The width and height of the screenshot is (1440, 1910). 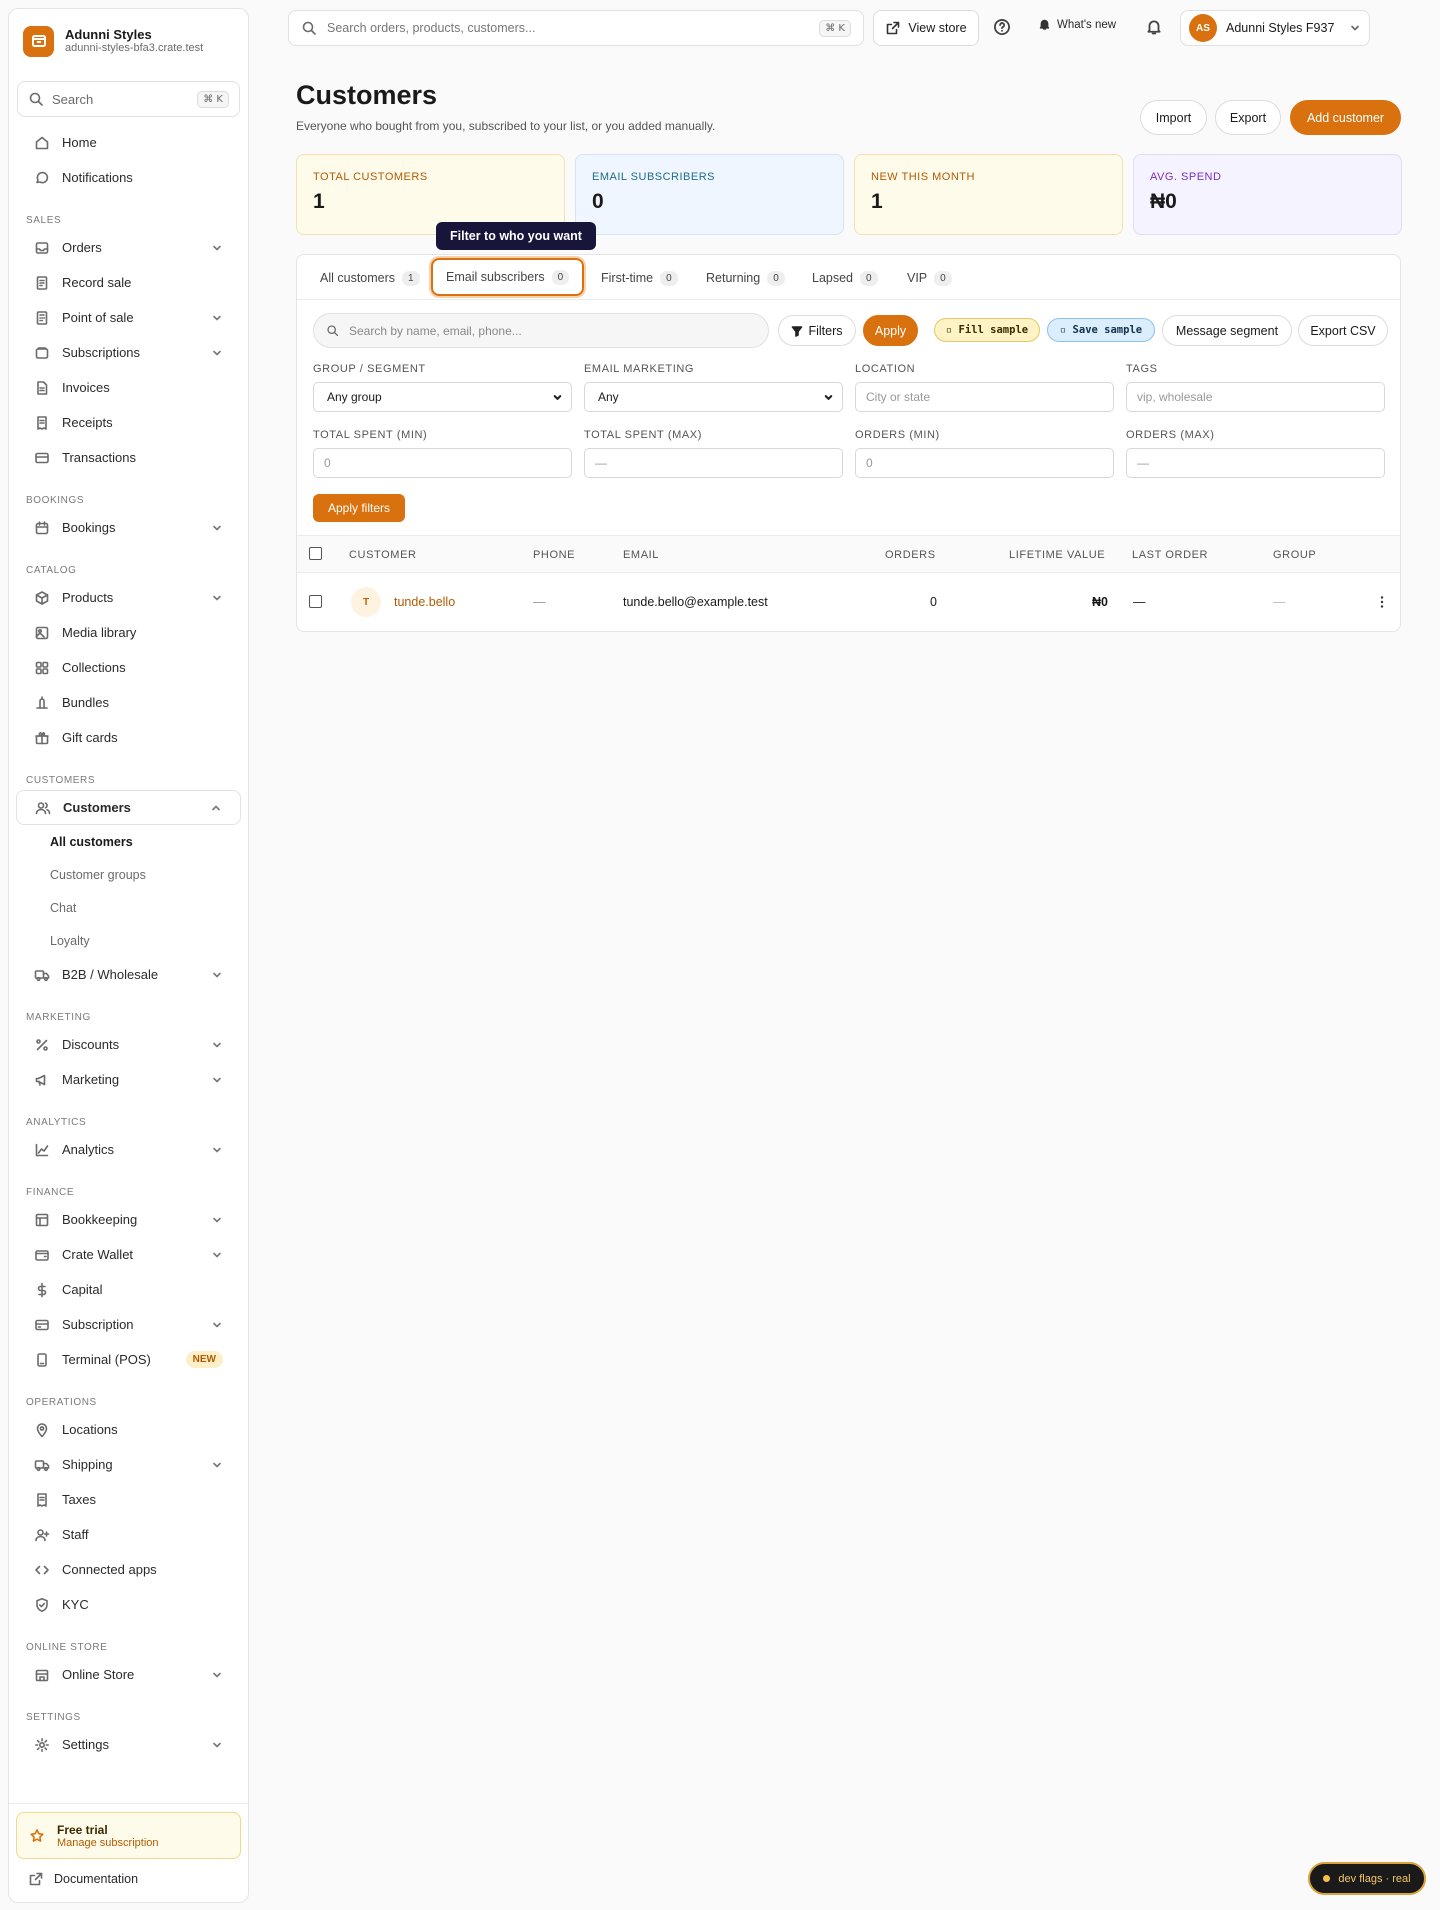 I want to click on nav-online-store-label: Online Store, so click(x=98, y=1674).